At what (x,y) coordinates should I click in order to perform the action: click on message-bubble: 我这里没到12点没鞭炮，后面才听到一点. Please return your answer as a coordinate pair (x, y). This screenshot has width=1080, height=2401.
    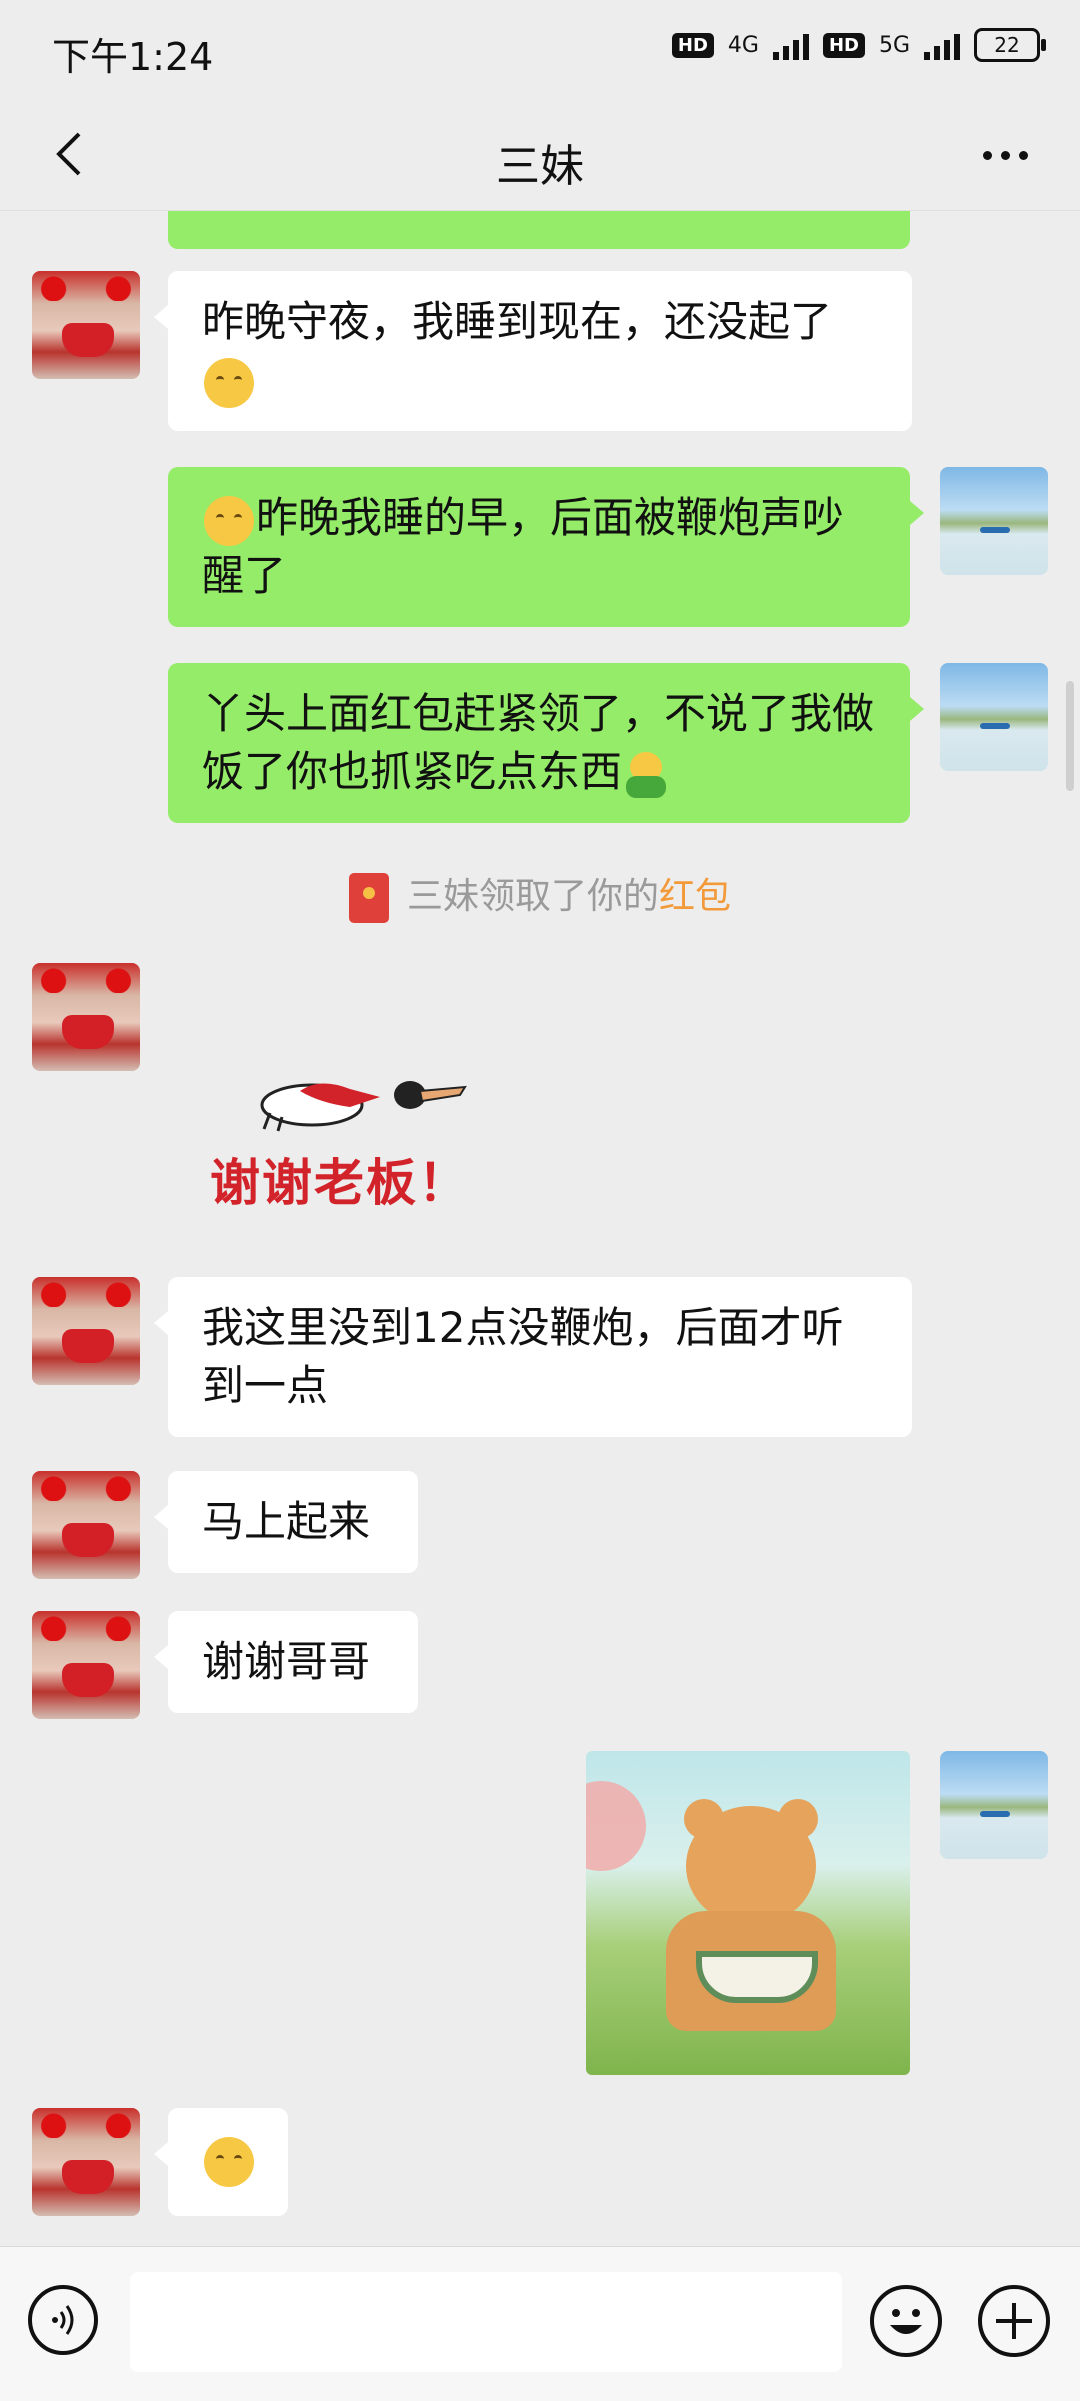
    Looking at the image, I should click on (533, 1357).